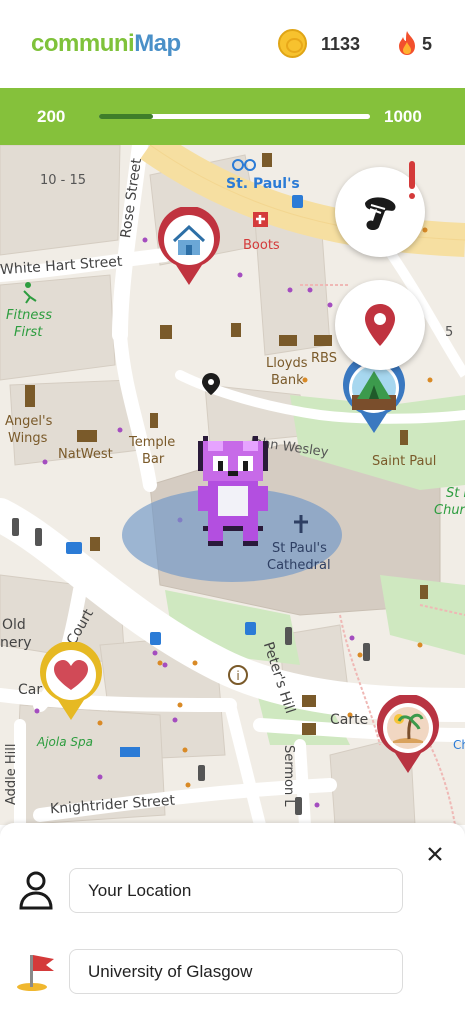  What do you see at coordinates (29, 421) in the screenshot?
I see `poi-angels: Angel's` at bounding box center [29, 421].